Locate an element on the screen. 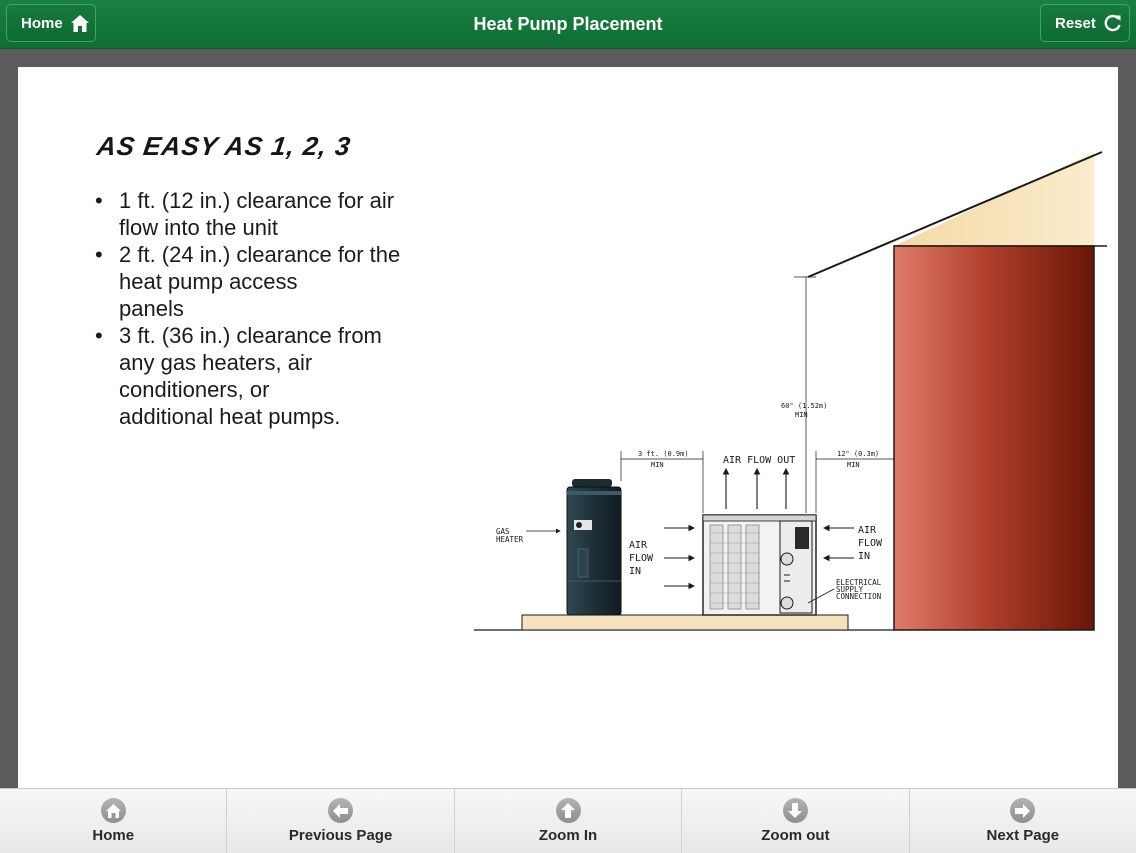 This screenshot has width=1136, height=853. home-button: Home is located at coordinates (51, 23).